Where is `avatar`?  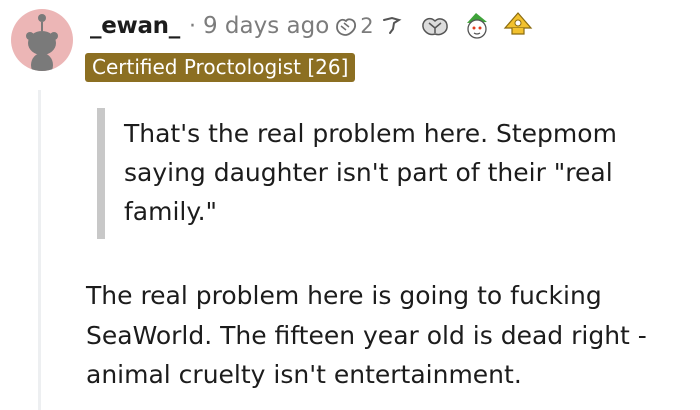 avatar is located at coordinates (42, 40).